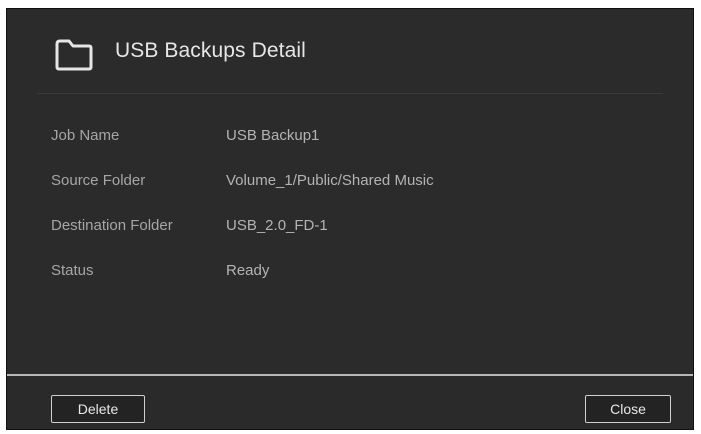 The width and height of the screenshot is (701, 434). Describe the element at coordinates (210, 50) in the screenshot. I see `dialog-title: USB Backups Detail` at that location.